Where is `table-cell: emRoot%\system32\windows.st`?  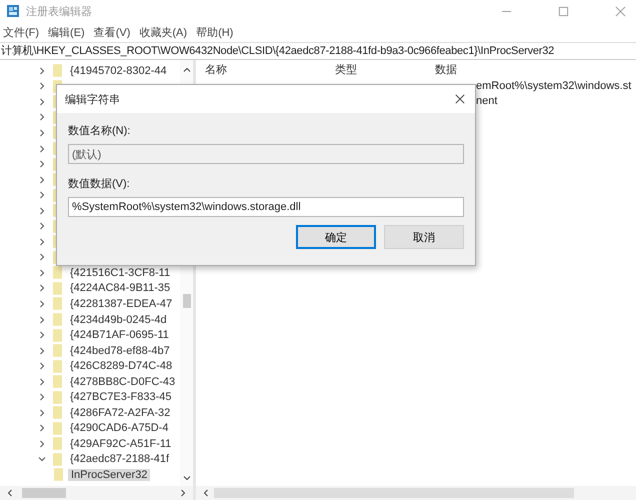
table-cell: emRoot%\system32\windows.st is located at coordinates (554, 86).